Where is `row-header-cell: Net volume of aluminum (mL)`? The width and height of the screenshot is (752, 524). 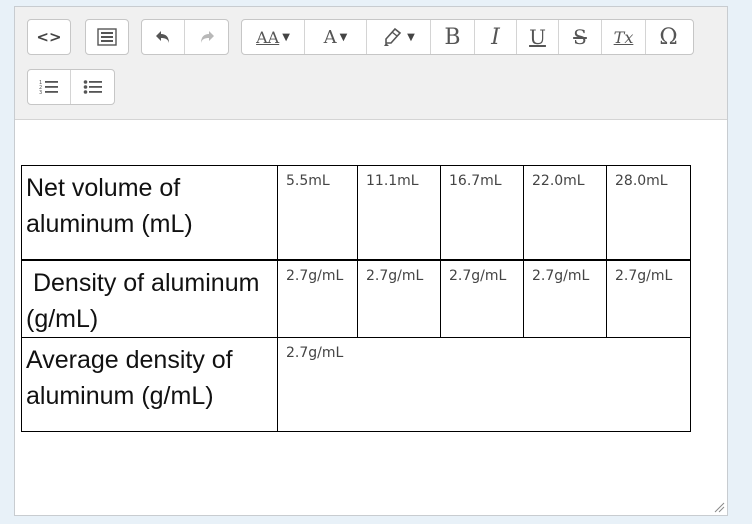 row-header-cell: Net volume of aluminum (mL) is located at coordinates (149, 212).